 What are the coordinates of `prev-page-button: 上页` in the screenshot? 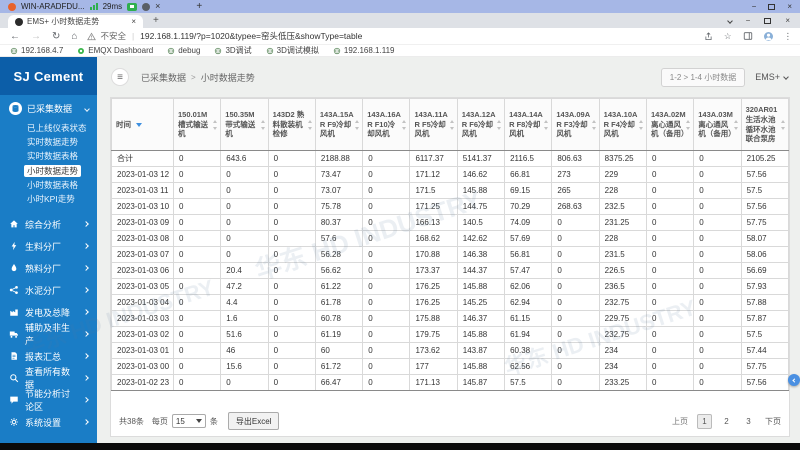 It's located at (680, 421).